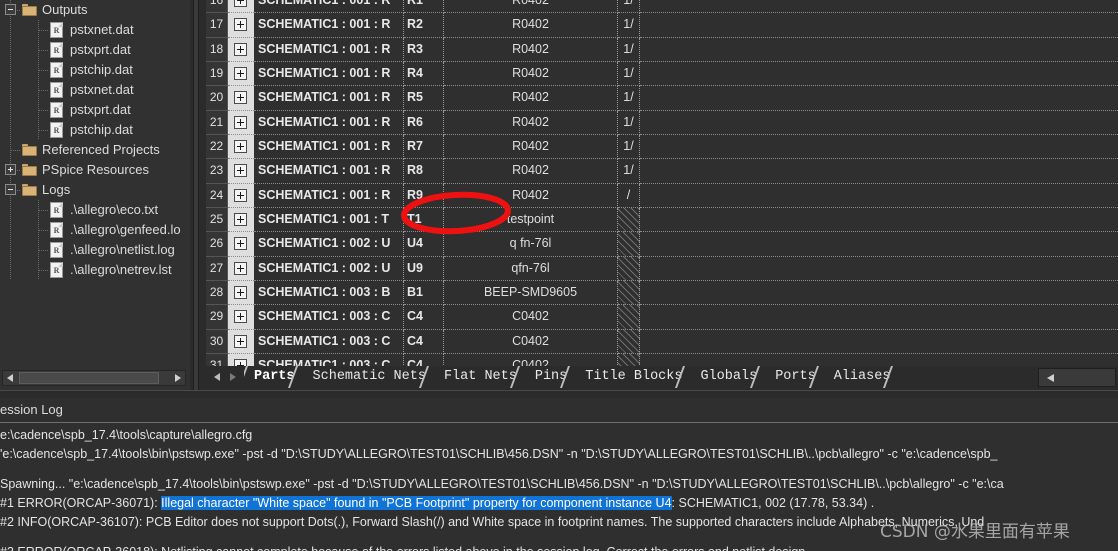 The width and height of the screenshot is (1118, 551). What do you see at coordinates (217, 293) in the screenshot?
I see `row-number: 28` at bounding box center [217, 293].